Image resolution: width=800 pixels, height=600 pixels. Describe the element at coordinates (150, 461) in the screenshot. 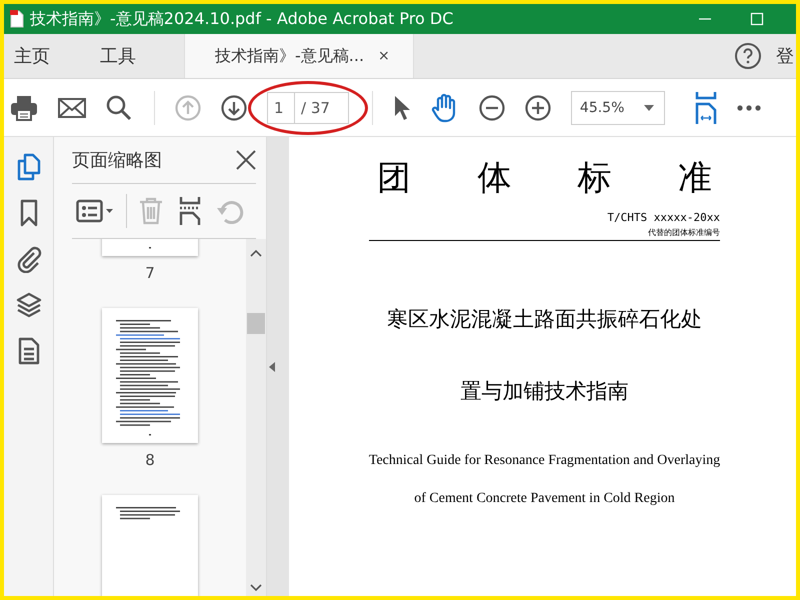

I see `page-number: 8` at that location.